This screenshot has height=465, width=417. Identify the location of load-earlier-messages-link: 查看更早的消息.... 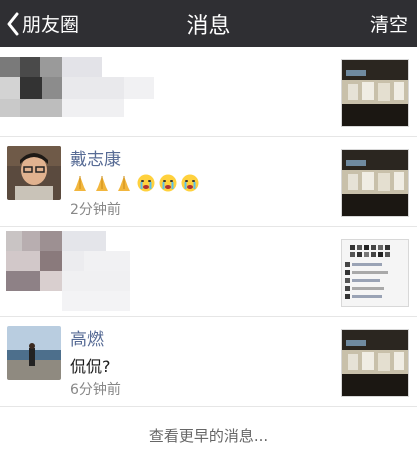
(208, 435).